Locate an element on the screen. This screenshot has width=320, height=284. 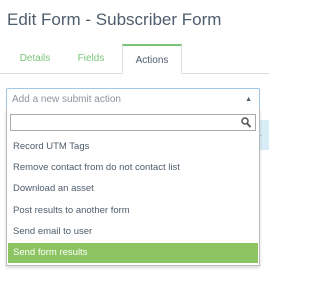
tab-bar: Details Fields Actions is located at coordinates (134, 59).